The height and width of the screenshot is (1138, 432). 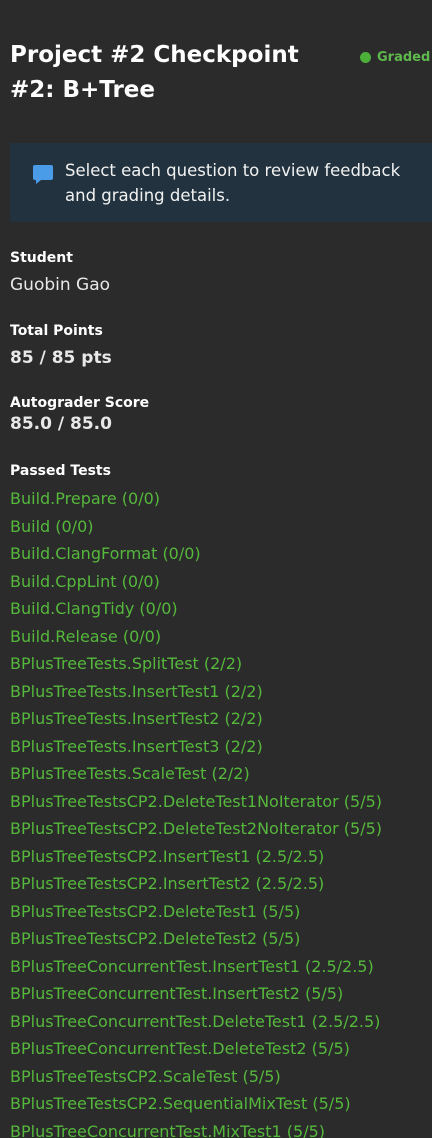 What do you see at coordinates (196, 774) in the screenshot?
I see `passed-test-item: BPlusTreeTests.ScaleTest (2/2)` at bounding box center [196, 774].